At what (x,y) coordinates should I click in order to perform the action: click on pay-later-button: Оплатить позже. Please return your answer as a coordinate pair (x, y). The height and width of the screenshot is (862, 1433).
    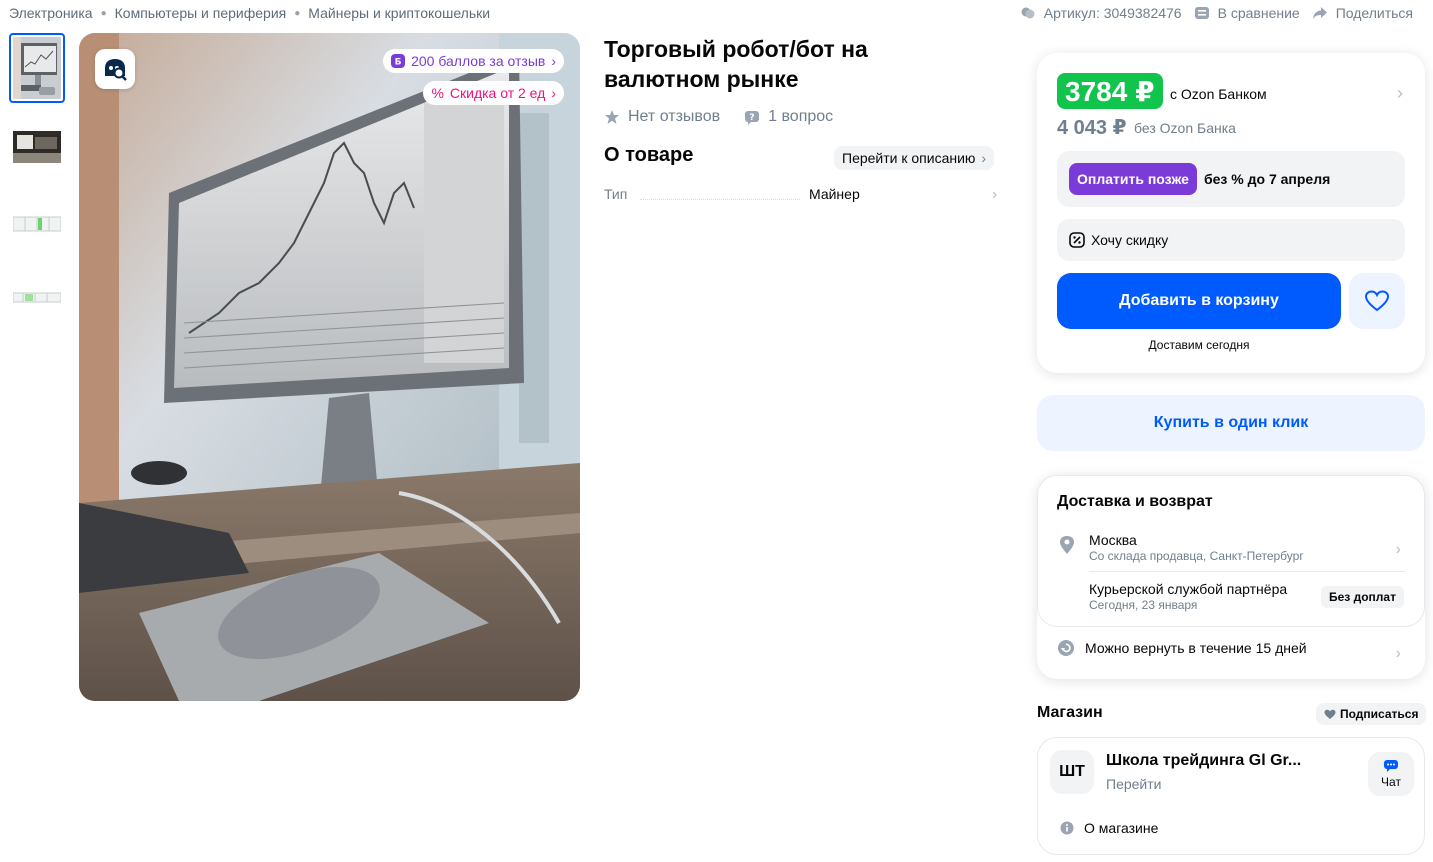
    Looking at the image, I should click on (1133, 179).